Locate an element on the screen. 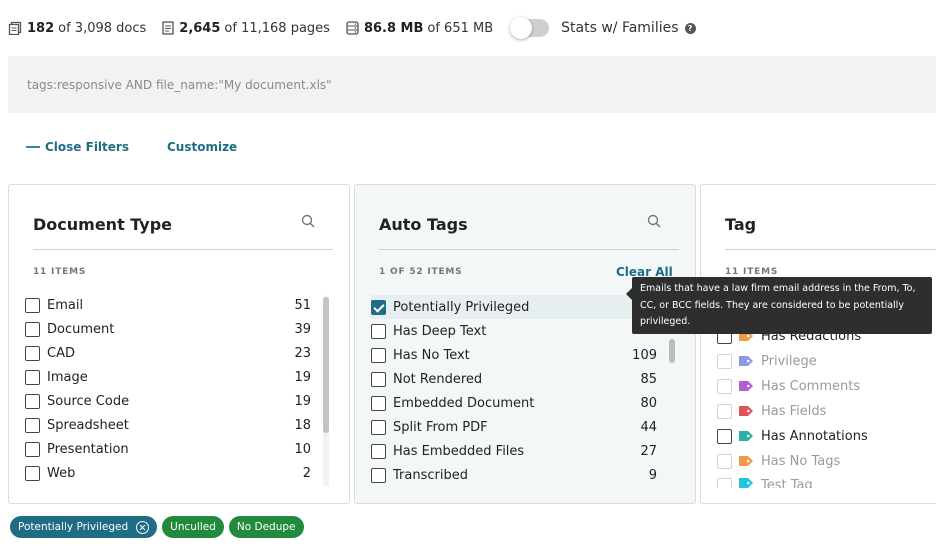 This screenshot has height=553, width=936. item-label: Embedded Document is located at coordinates (464, 403).